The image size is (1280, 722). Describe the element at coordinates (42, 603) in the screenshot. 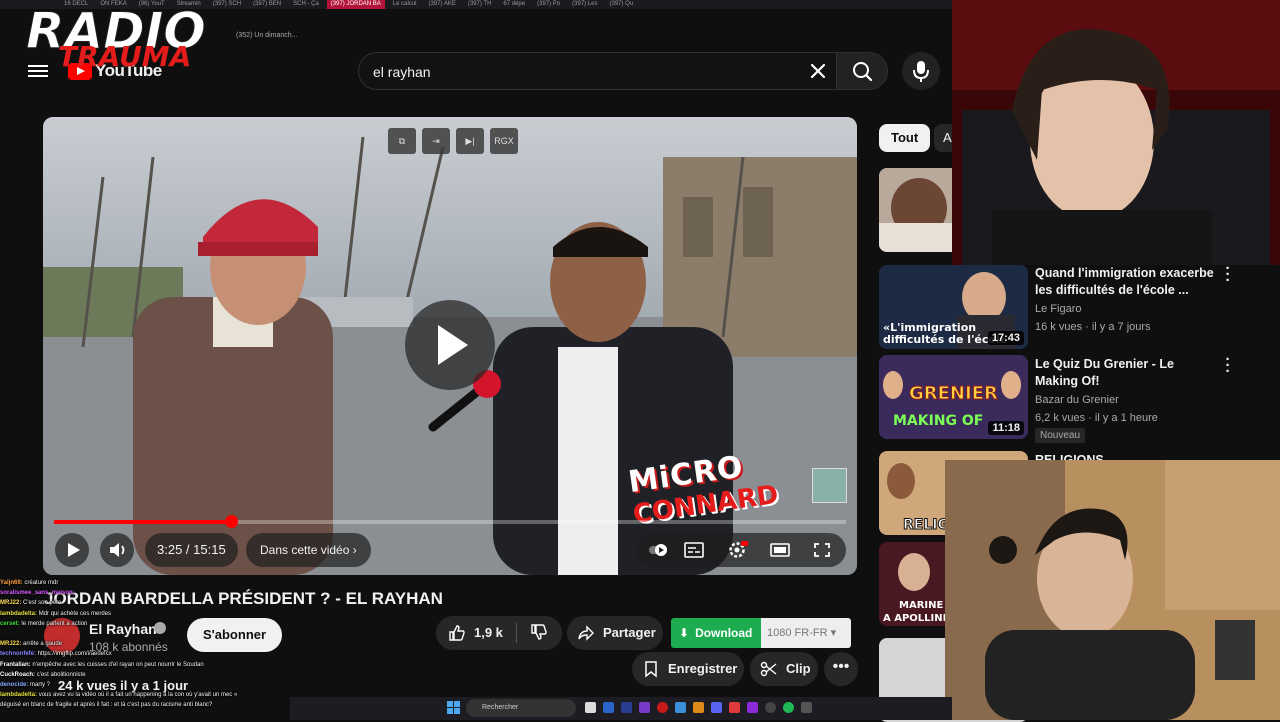

I see `chat-text: C'est son père` at that location.